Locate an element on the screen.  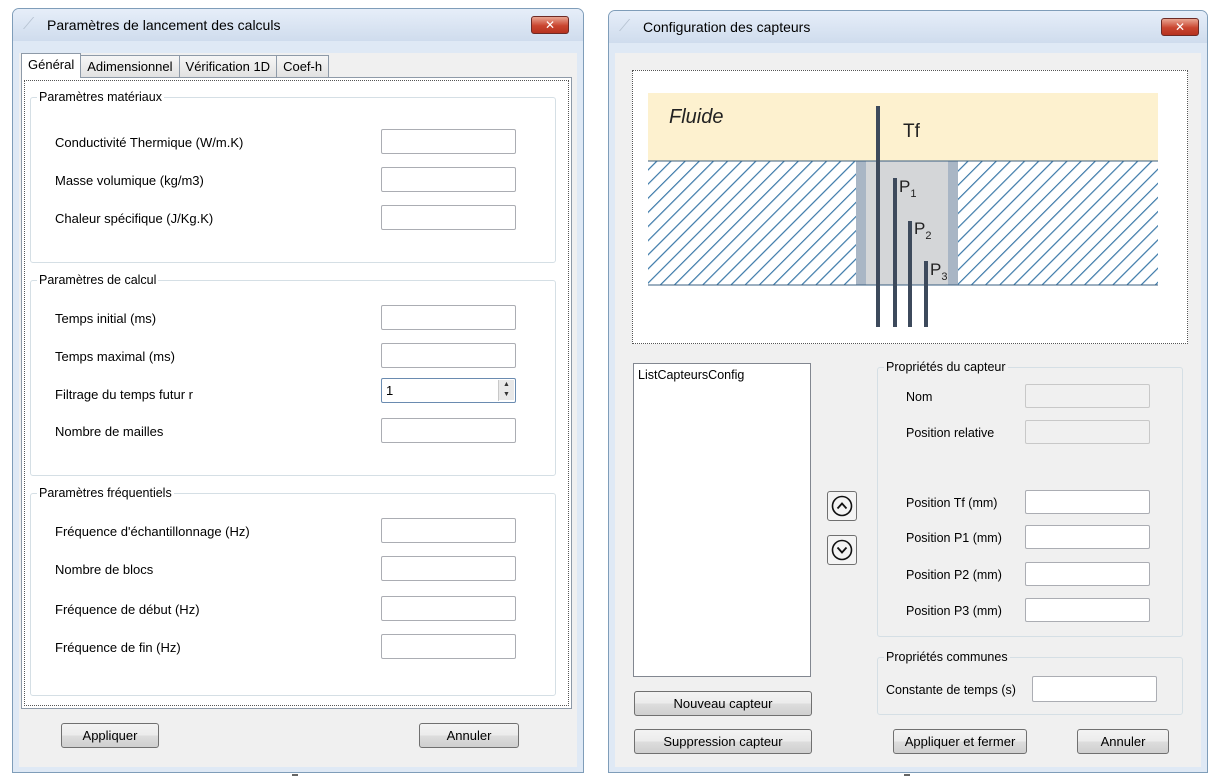
field-label: Constante de temps (s) is located at coordinates (951, 690).